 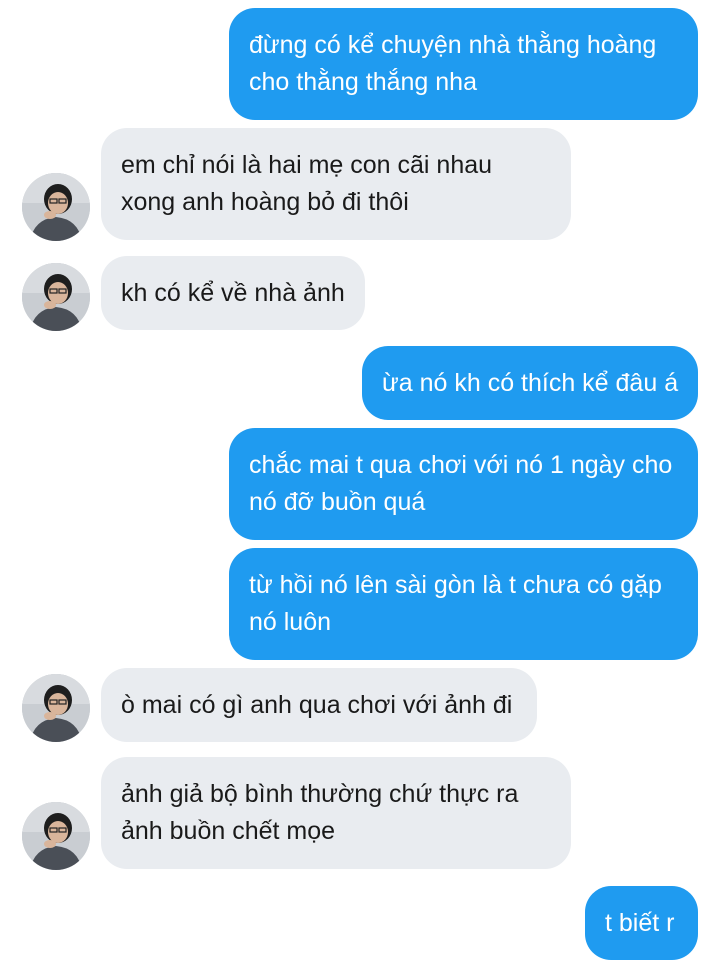 What do you see at coordinates (455, 585) in the screenshot?
I see `message-line: từ hồi nó lên sài gòn là t chưa có gặp` at bounding box center [455, 585].